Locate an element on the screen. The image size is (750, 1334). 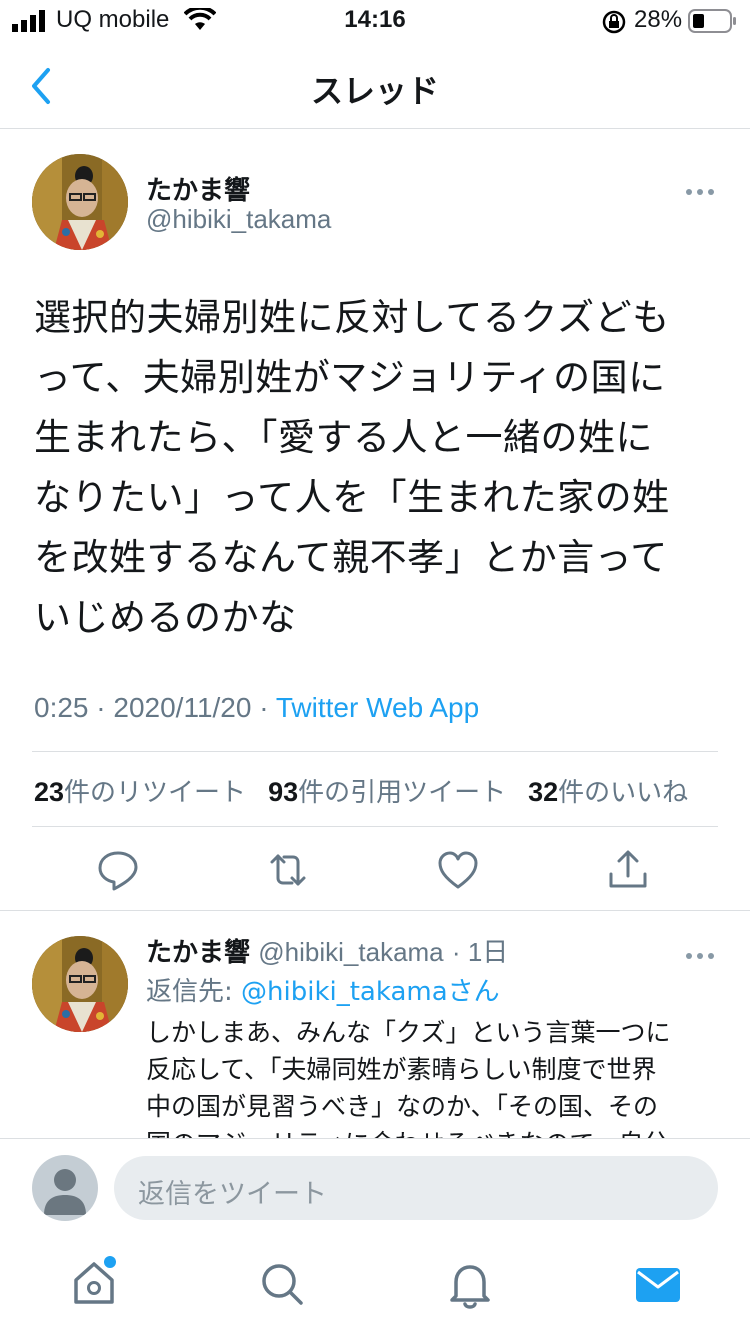
default-avatar-icon is located at coordinates (65, 1192).